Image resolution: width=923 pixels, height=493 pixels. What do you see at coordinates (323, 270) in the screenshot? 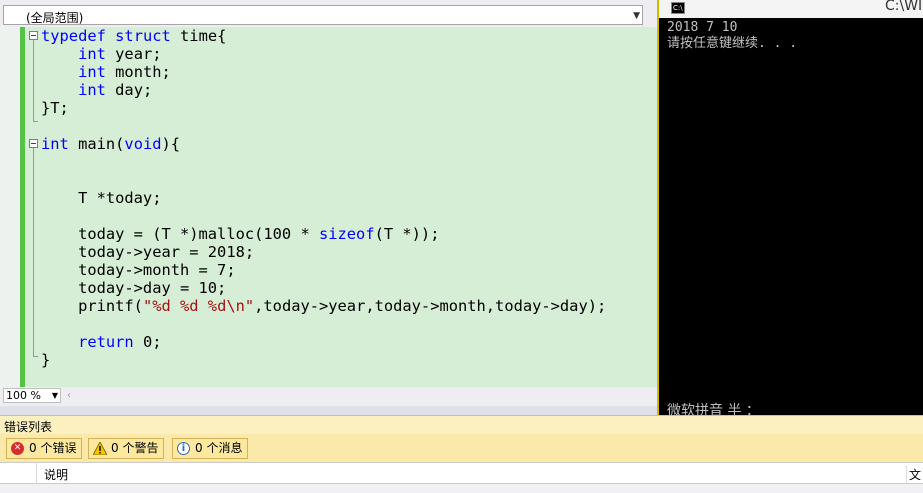
I see `code-line: today->month = 7;` at bounding box center [323, 270].